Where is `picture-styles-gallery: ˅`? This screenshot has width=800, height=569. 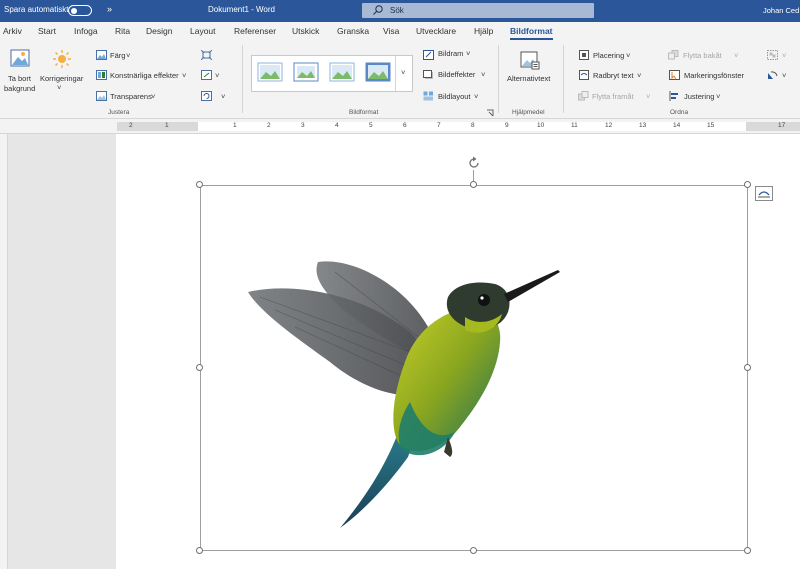
picture-styles-gallery: ˅ is located at coordinates (332, 73).